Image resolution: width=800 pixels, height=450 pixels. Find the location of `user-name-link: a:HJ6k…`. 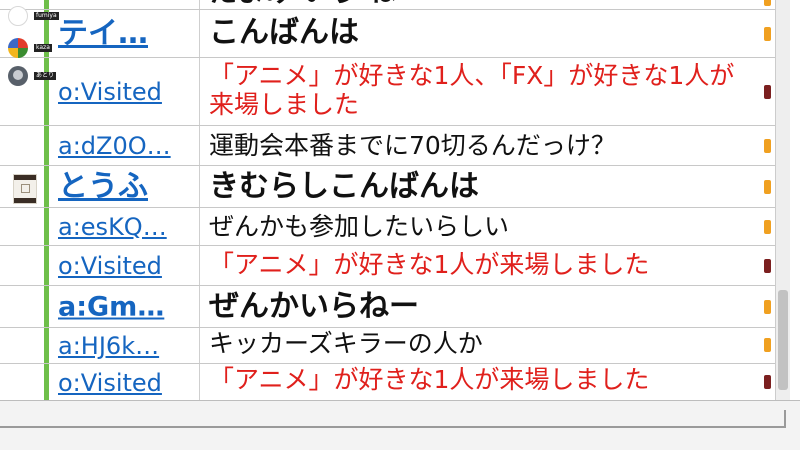

user-name-link: a:HJ6k… is located at coordinates (108, 346).